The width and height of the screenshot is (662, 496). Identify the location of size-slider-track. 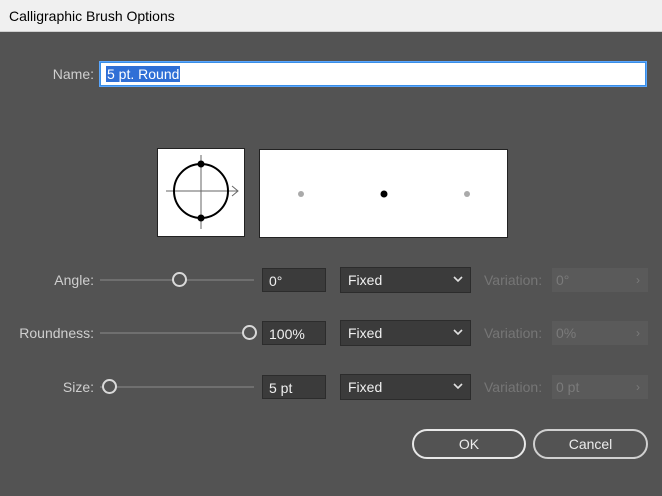
(177, 387).